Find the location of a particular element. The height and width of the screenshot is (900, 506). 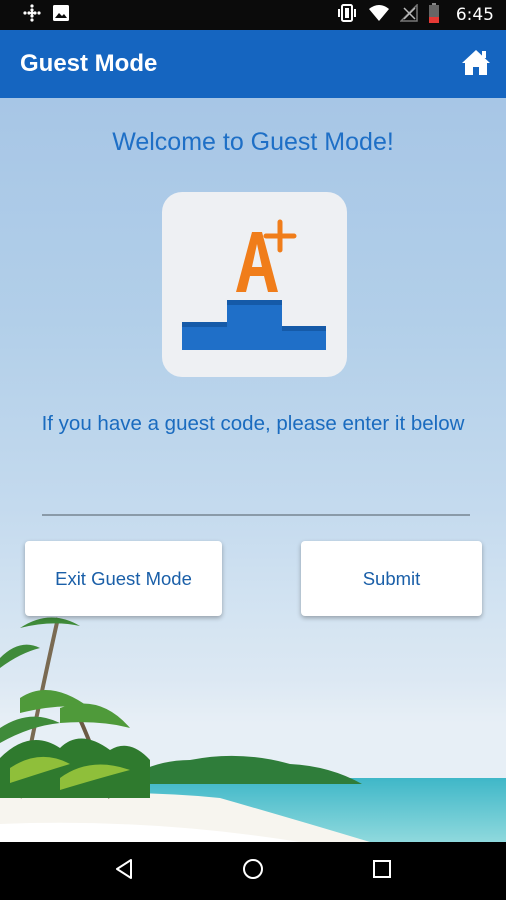

welcome-heading: Welcome to Guest Mode! is located at coordinates (253, 142).